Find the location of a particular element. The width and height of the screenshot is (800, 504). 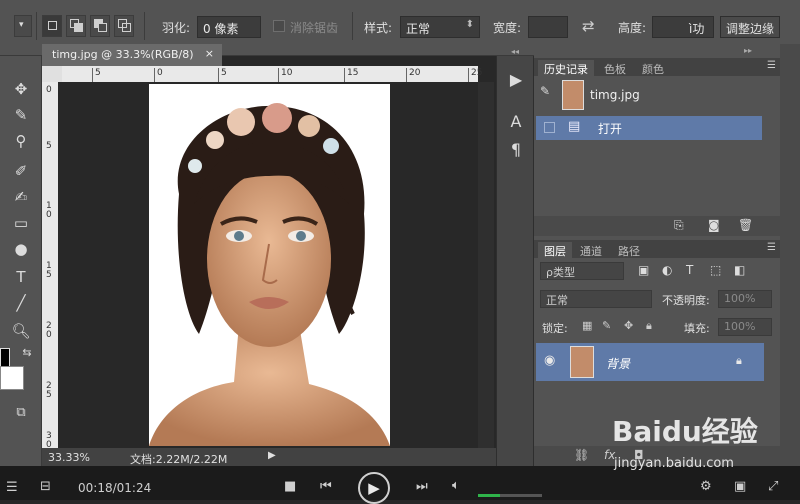

paragraph-panel-icon: ¶ is located at coordinates (516, 150).